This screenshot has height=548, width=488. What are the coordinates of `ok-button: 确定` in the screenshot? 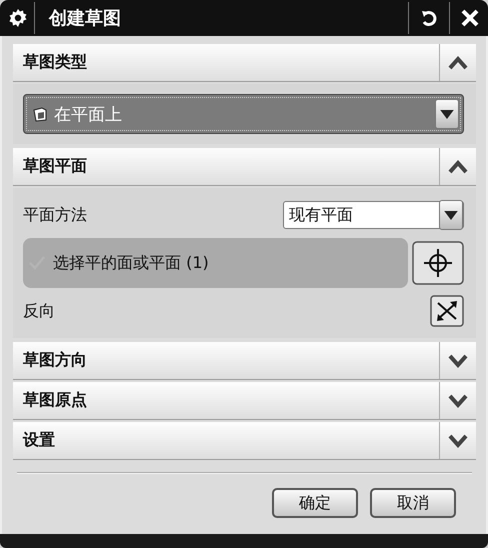 It's located at (315, 503).